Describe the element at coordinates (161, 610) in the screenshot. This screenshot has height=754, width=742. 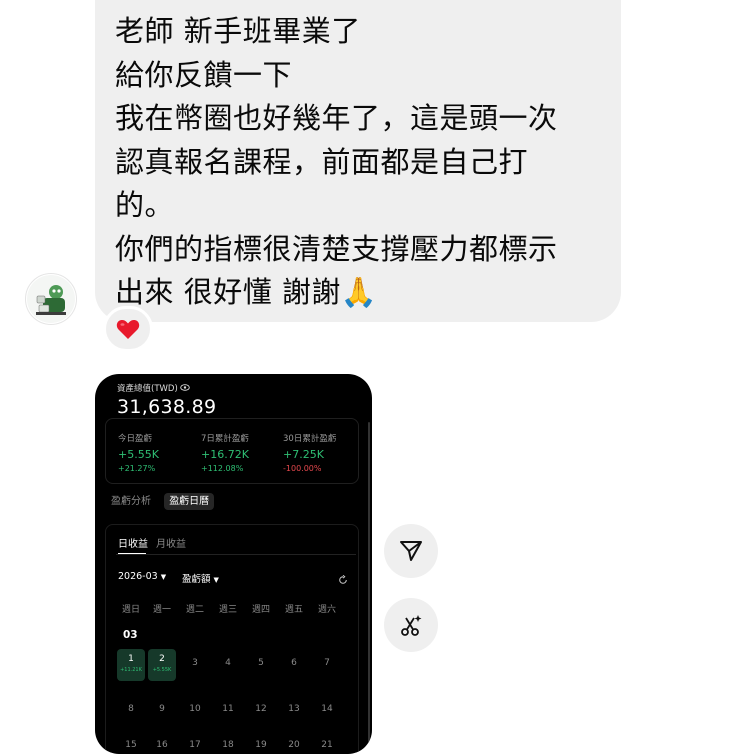
I see `weekday-label: 週一` at that location.